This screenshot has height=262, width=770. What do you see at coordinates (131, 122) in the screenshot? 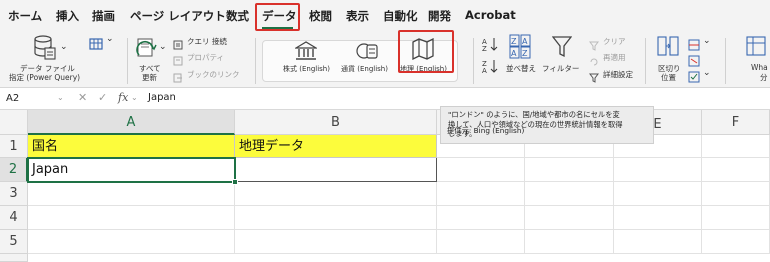
I see `column-header-a: A` at bounding box center [131, 122].